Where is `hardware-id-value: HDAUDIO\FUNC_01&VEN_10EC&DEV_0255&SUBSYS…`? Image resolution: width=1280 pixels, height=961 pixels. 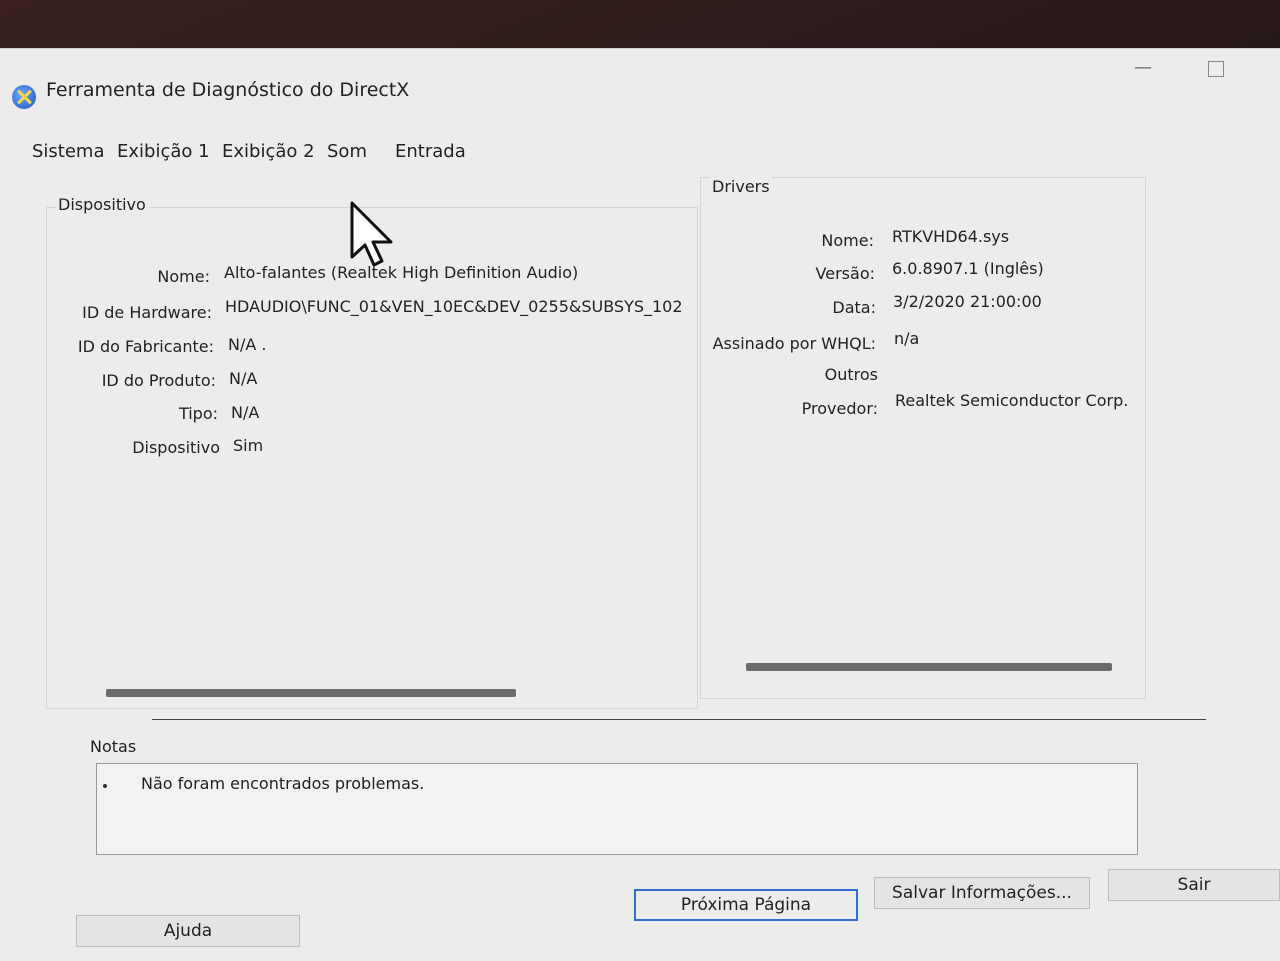
hardware-id-value: HDAUDIO\FUNC_01&VEN_10EC&DEV_0255&SUBSYS… is located at coordinates (454, 306).